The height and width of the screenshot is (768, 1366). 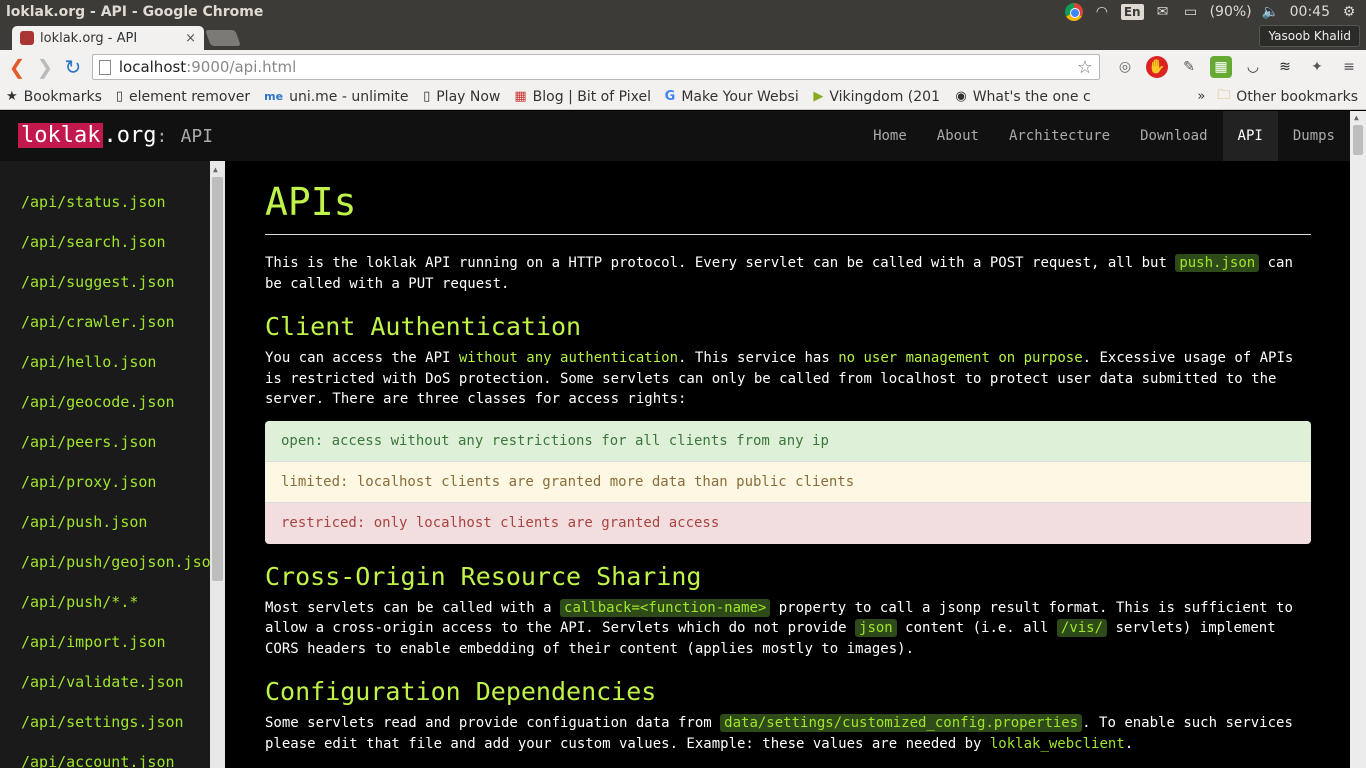 What do you see at coordinates (108, 38) in the screenshot?
I see `browser-tab-active: loklak.org - API ×` at bounding box center [108, 38].